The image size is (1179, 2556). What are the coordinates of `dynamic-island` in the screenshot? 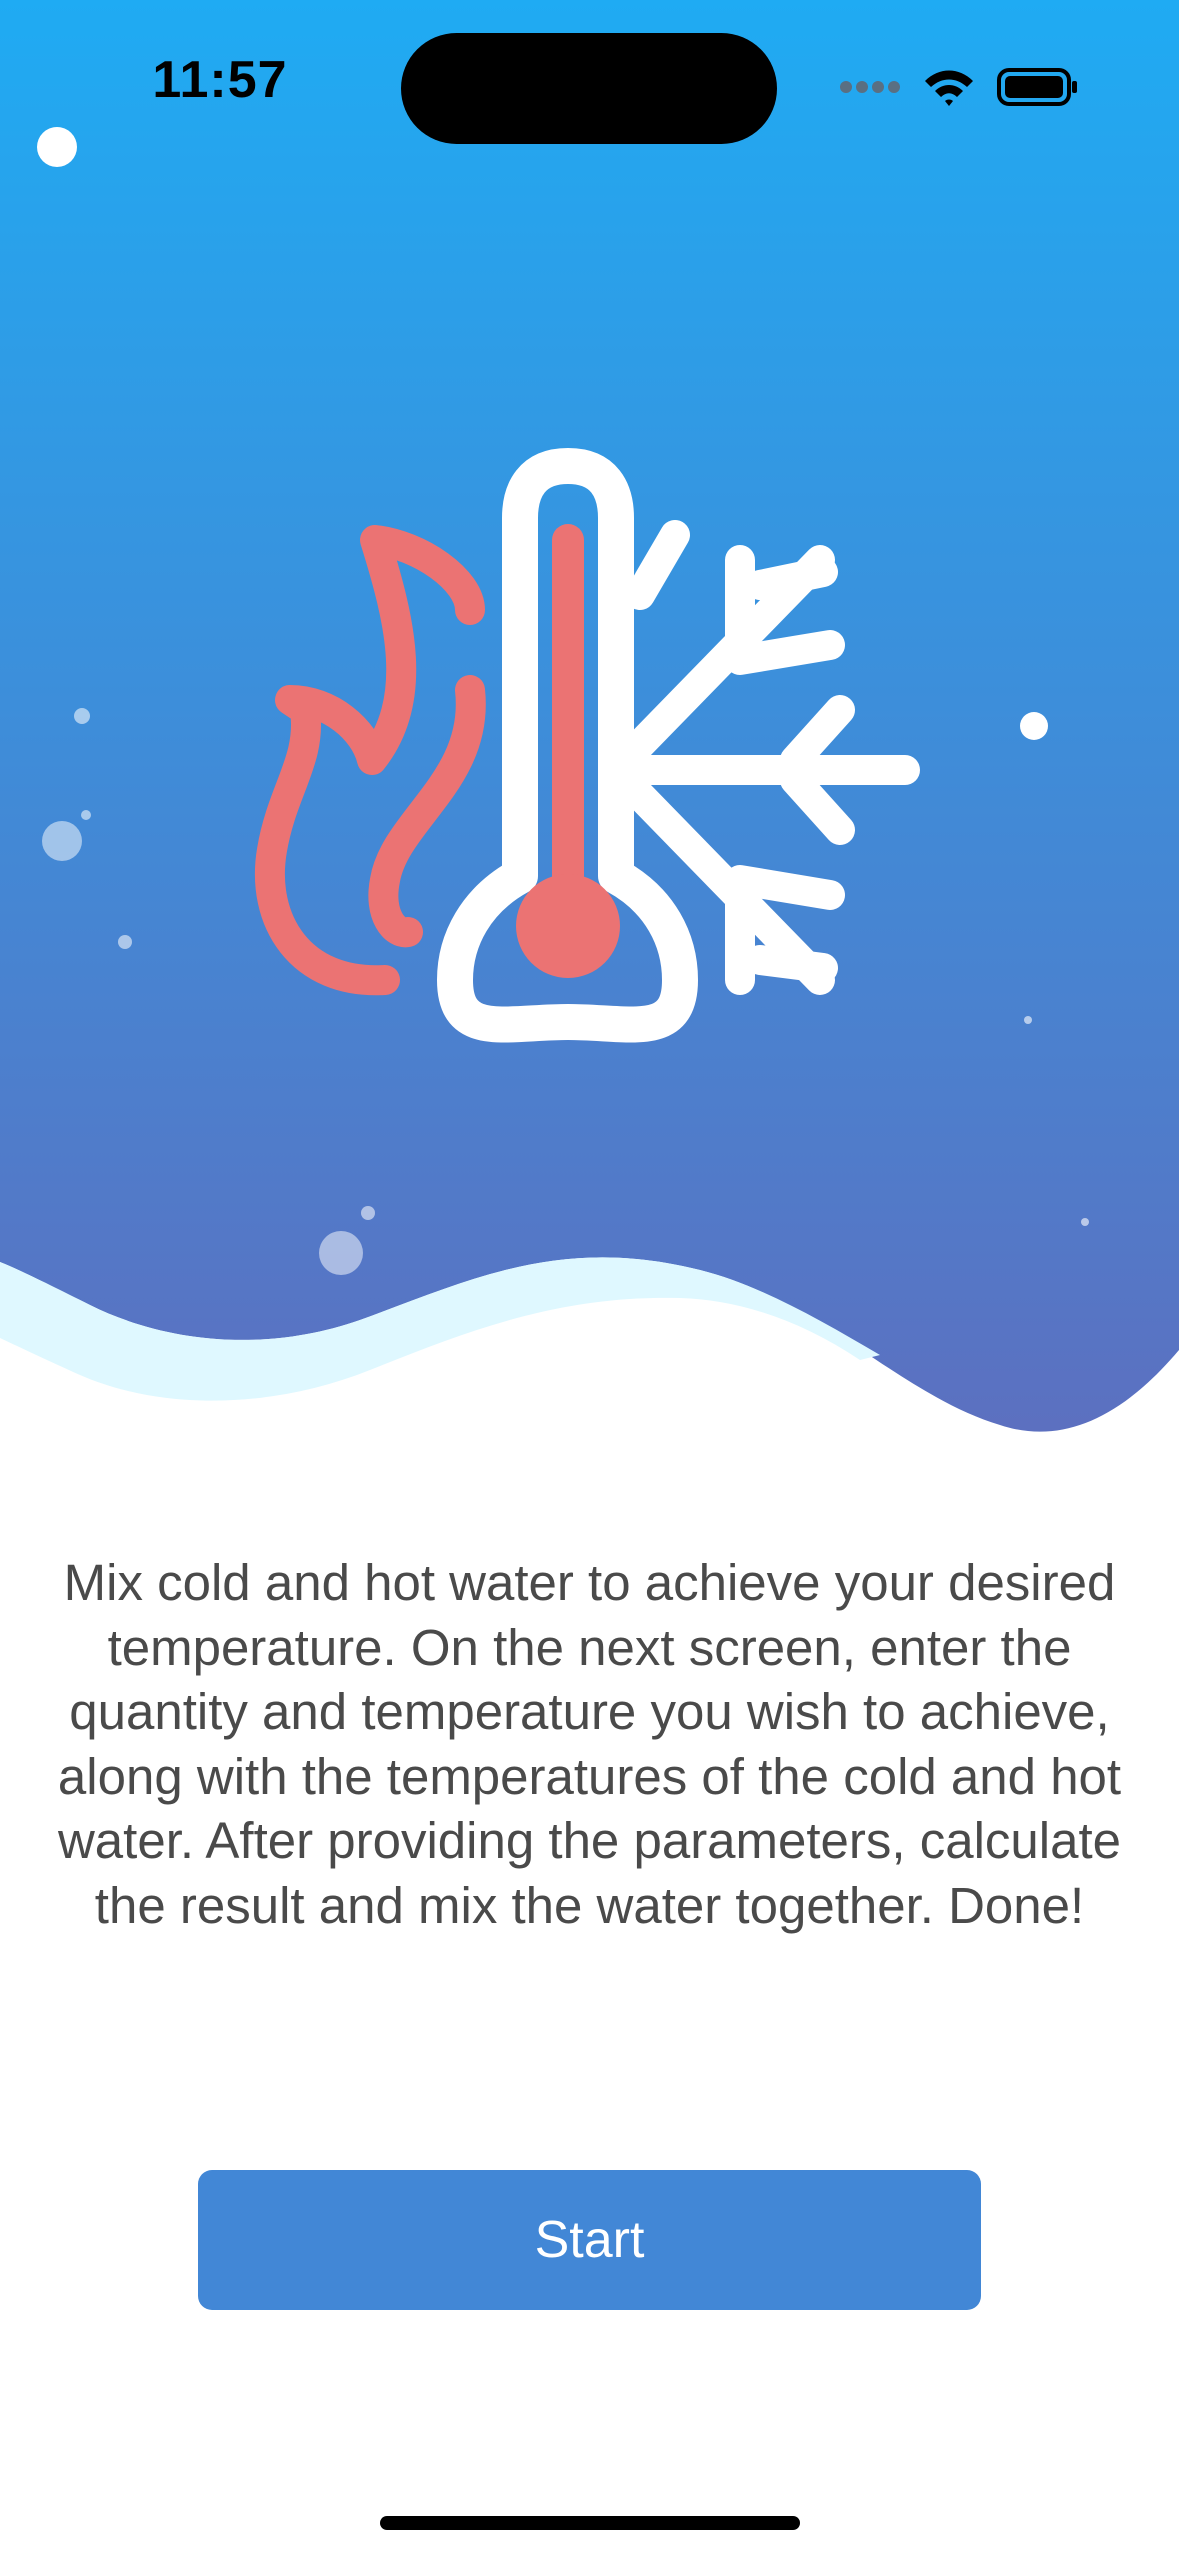 It's located at (589, 88).